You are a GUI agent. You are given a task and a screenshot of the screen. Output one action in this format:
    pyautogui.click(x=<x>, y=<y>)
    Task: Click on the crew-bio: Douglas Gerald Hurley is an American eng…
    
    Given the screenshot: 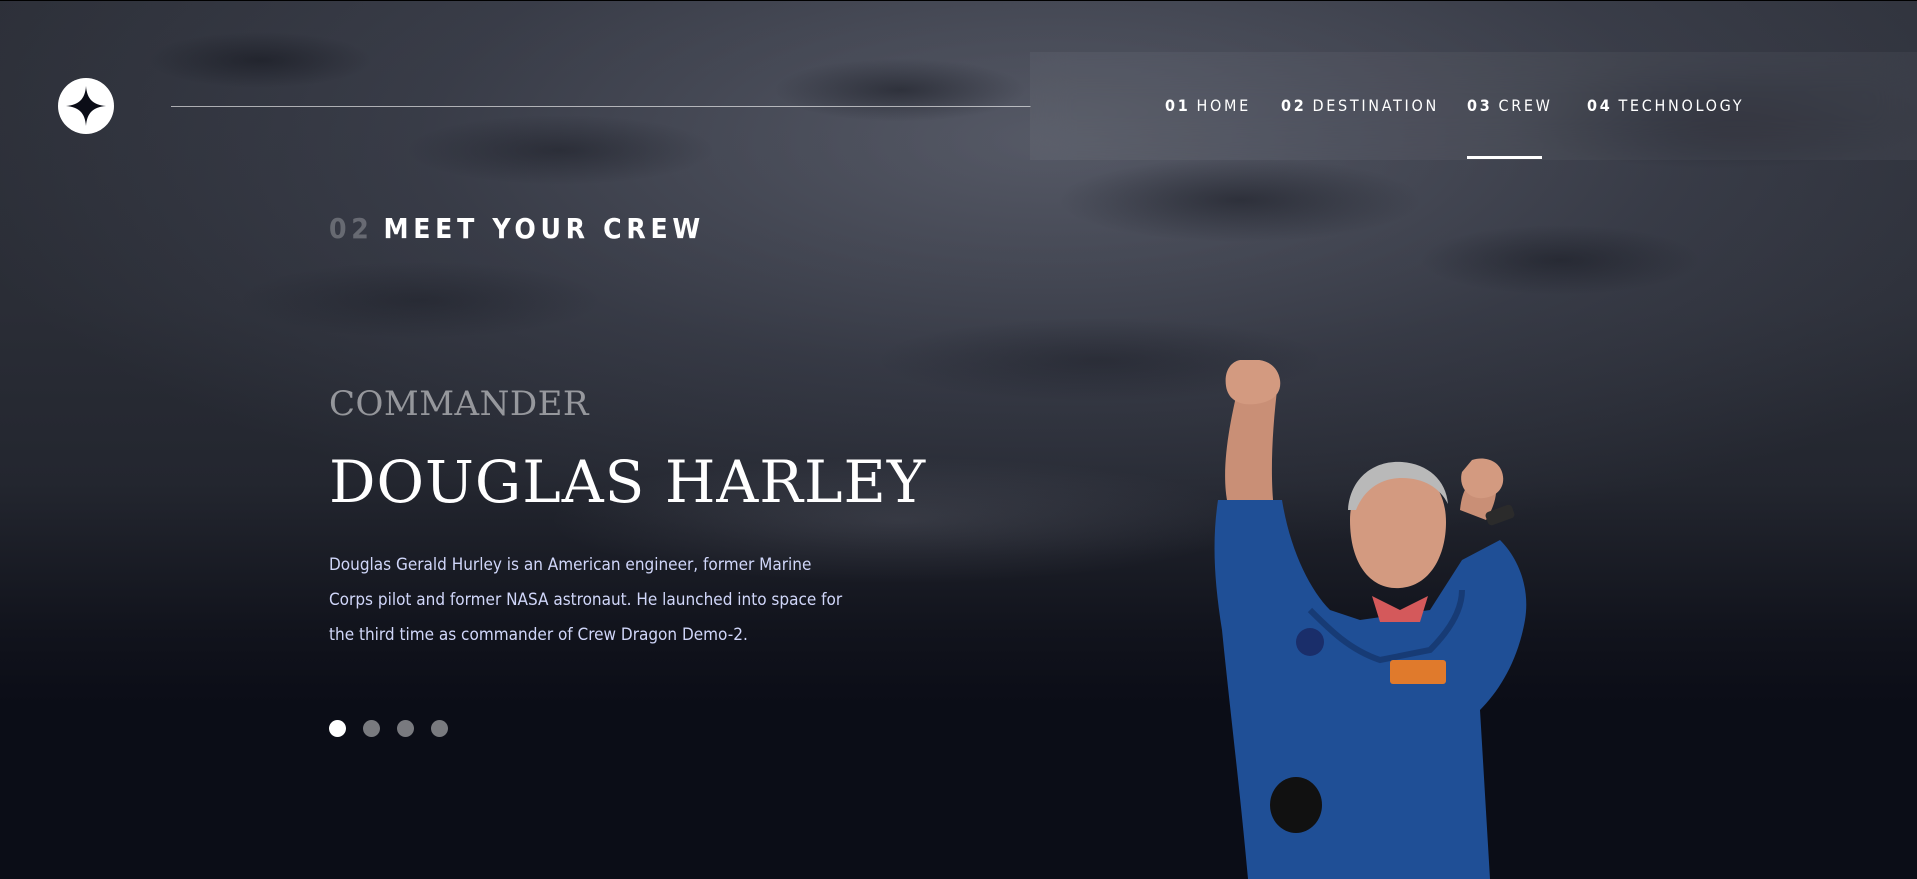 What is the action you would take?
    pyautogui.click(x=586, y=600)
    